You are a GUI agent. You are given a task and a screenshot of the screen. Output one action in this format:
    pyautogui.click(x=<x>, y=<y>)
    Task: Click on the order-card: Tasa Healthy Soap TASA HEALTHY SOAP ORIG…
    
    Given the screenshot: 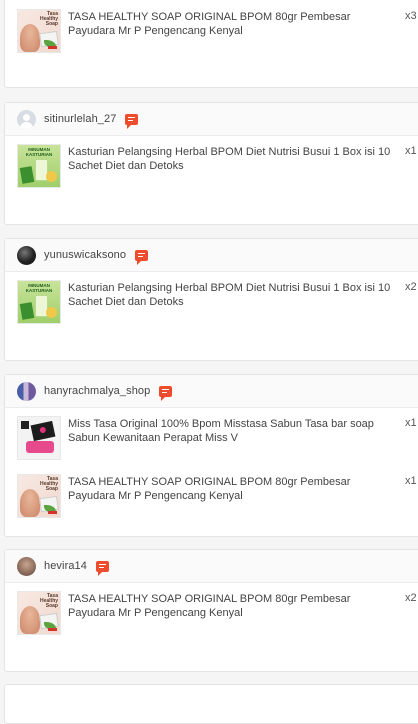 What is the action you would take?
    pyautogui.click(x=211, y=44)
    